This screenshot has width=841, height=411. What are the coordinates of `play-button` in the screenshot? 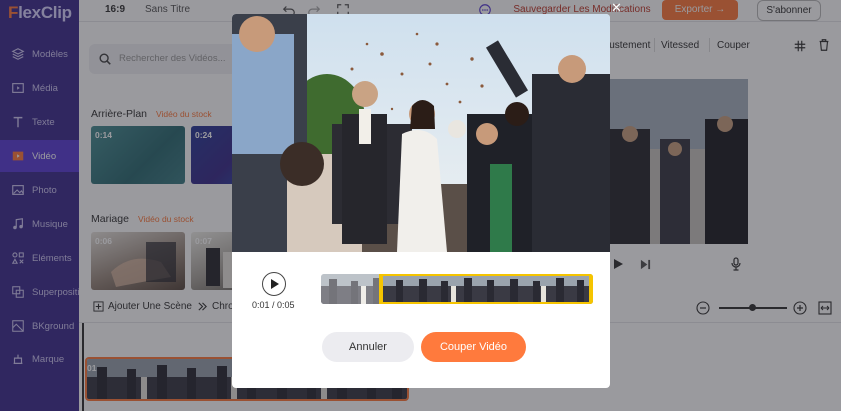 It's located at (274, 284).